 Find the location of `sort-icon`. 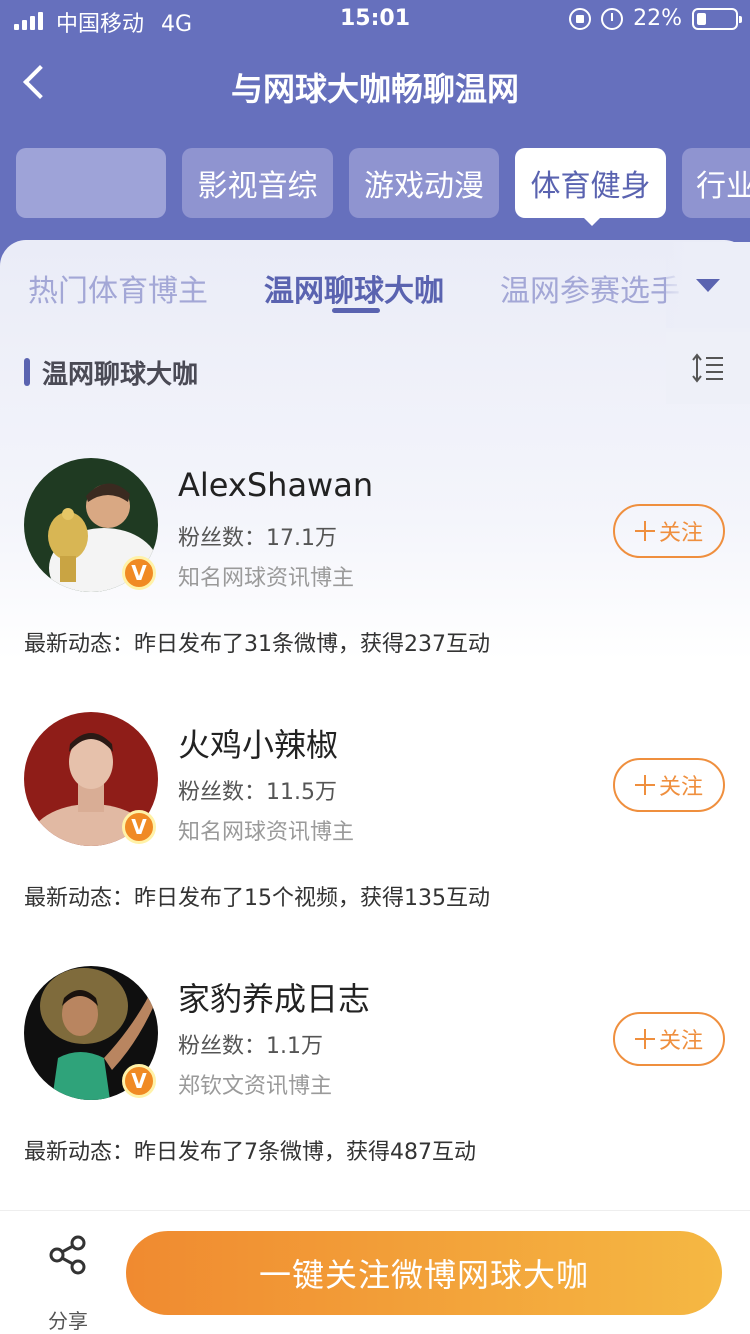

sort-icon is located at coordinates (707, 368).